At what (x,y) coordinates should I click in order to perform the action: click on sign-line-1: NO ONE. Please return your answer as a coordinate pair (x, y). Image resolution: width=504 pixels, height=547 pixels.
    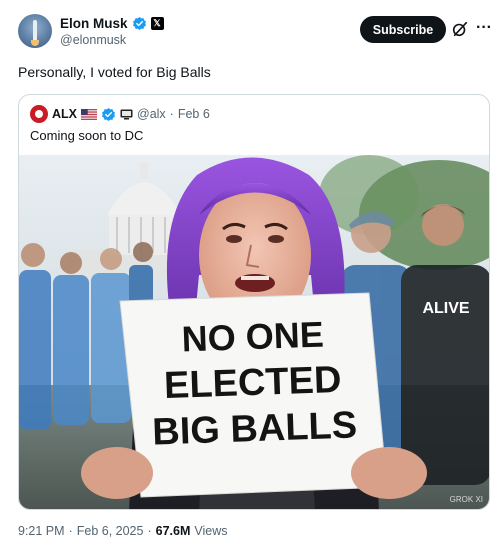
    Looking at the image, I should click on (252, 337).